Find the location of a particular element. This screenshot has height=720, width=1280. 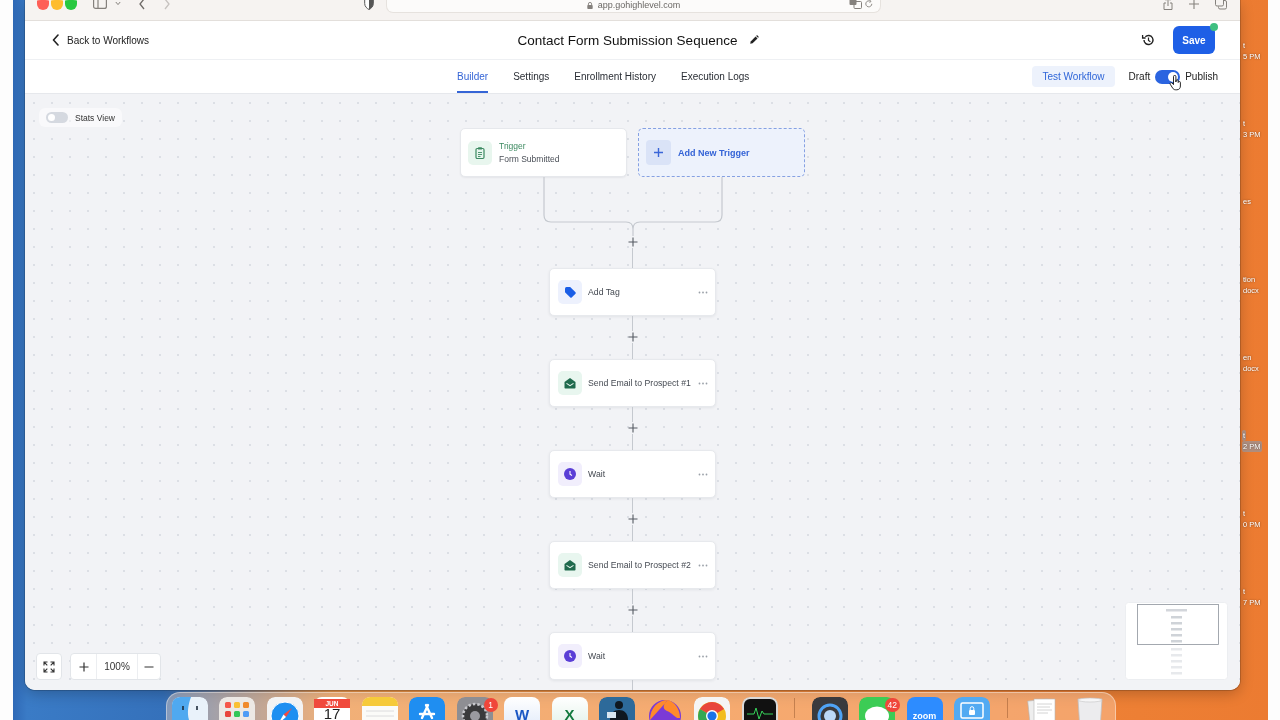

draft-label: Draft is located at coordinates (1139, 76).